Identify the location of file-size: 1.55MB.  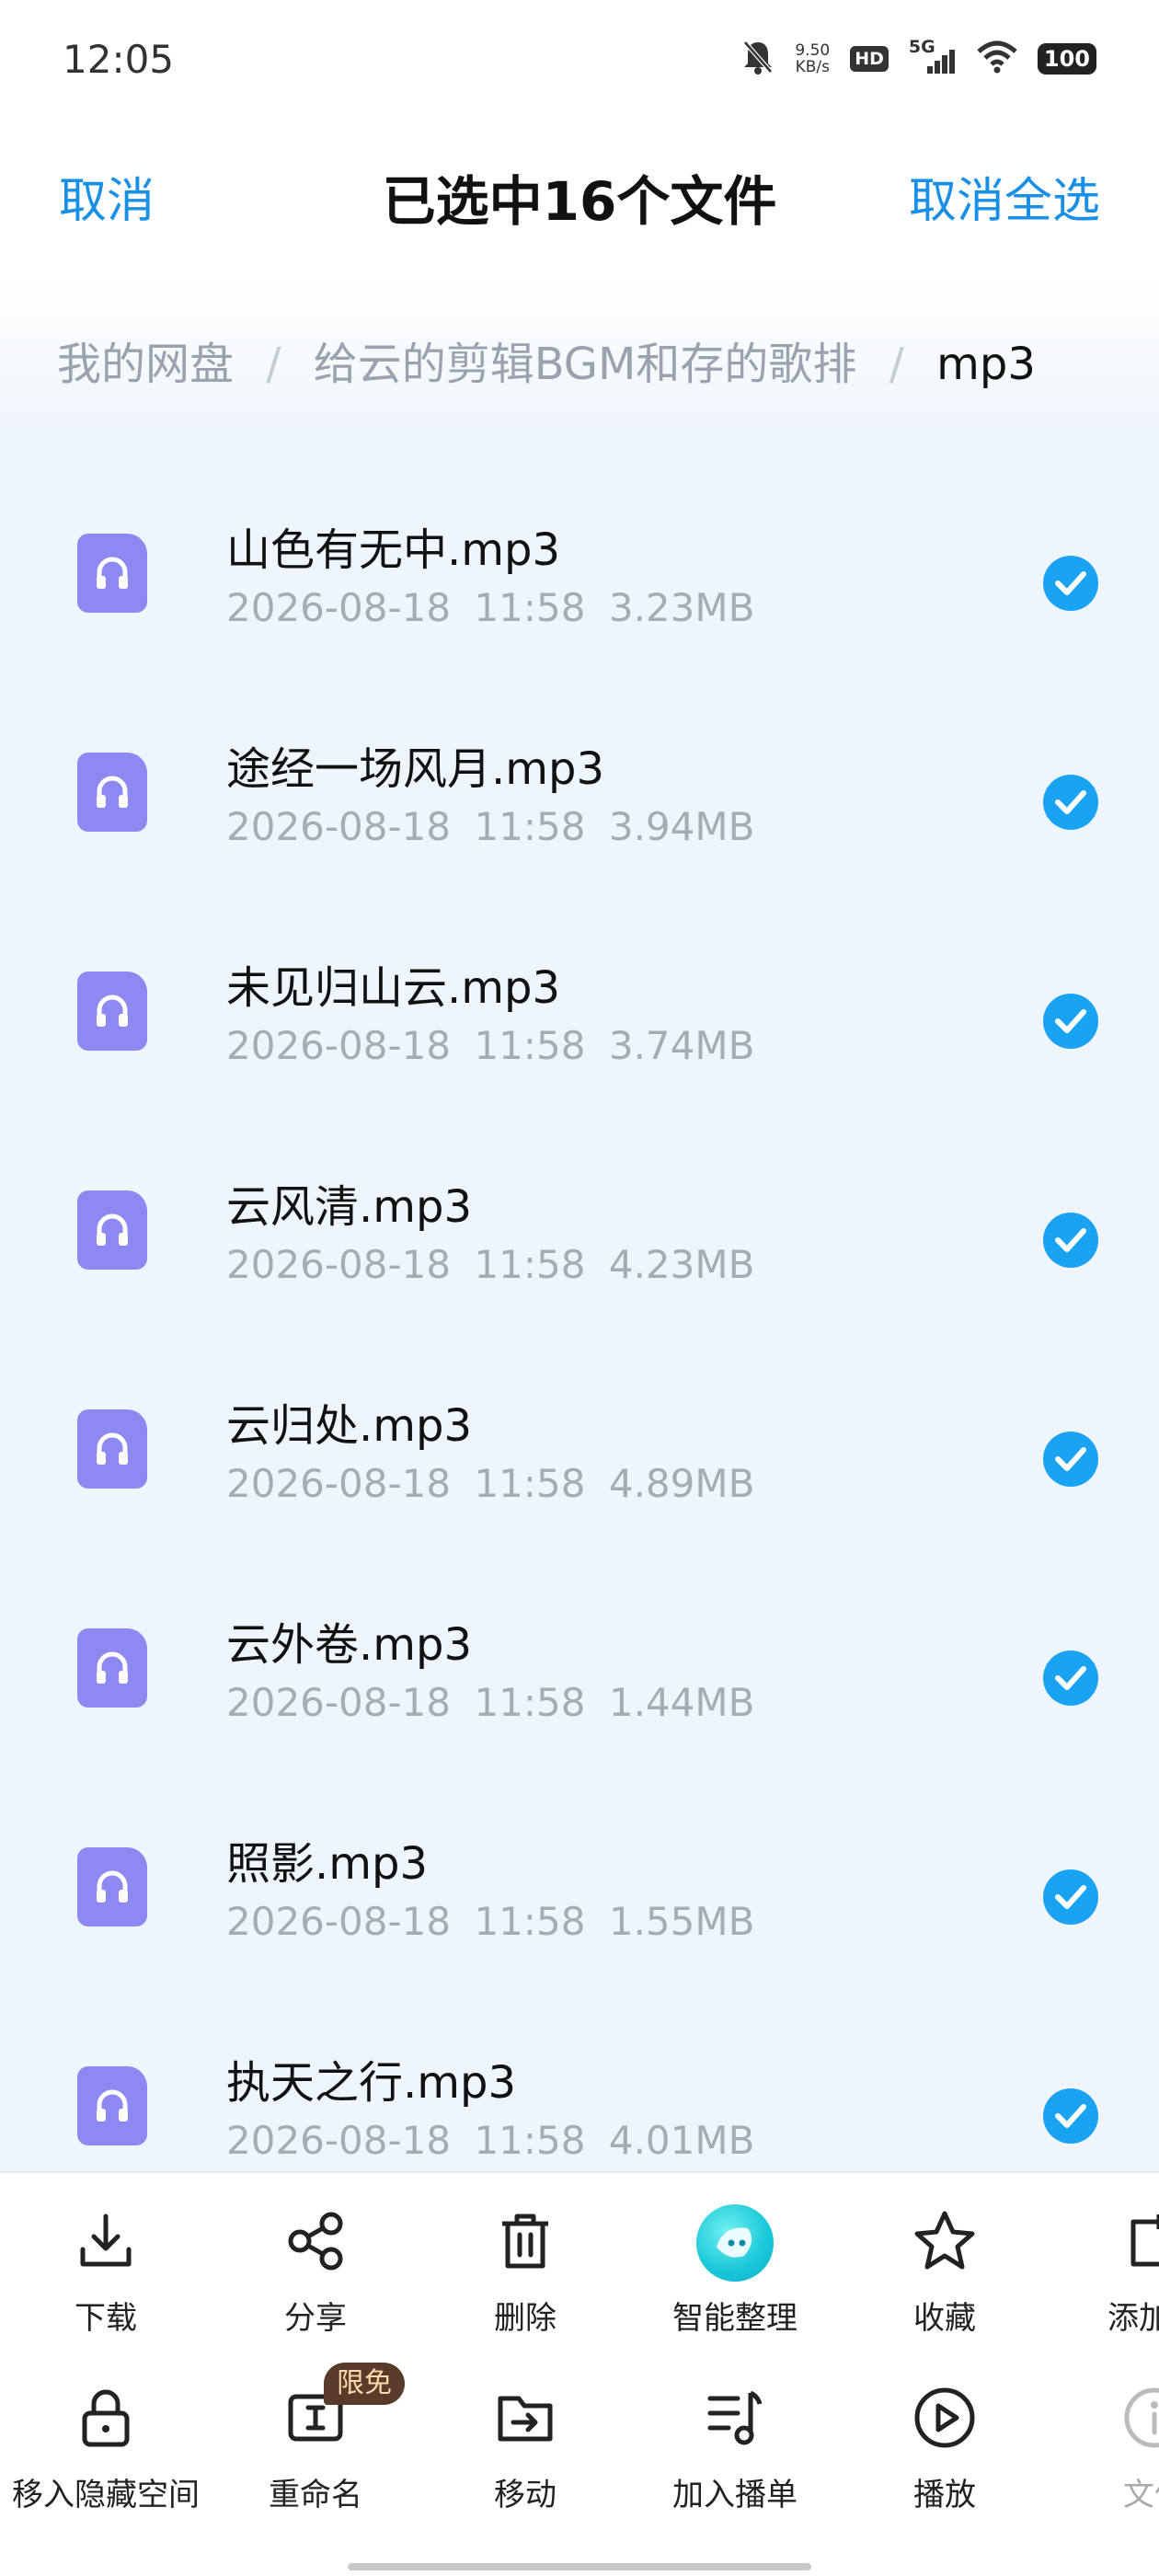
(681, 1921).